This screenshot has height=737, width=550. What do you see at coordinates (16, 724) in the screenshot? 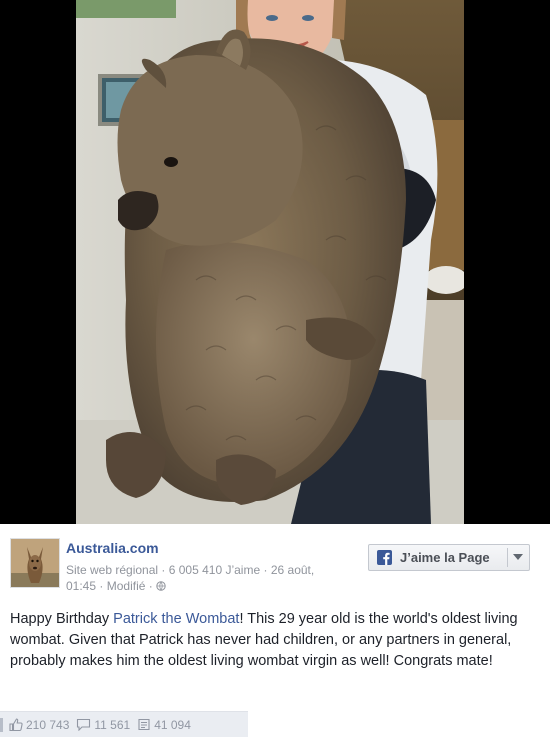
I see `thumbs-up-icon` at bounding box center [16, 724].